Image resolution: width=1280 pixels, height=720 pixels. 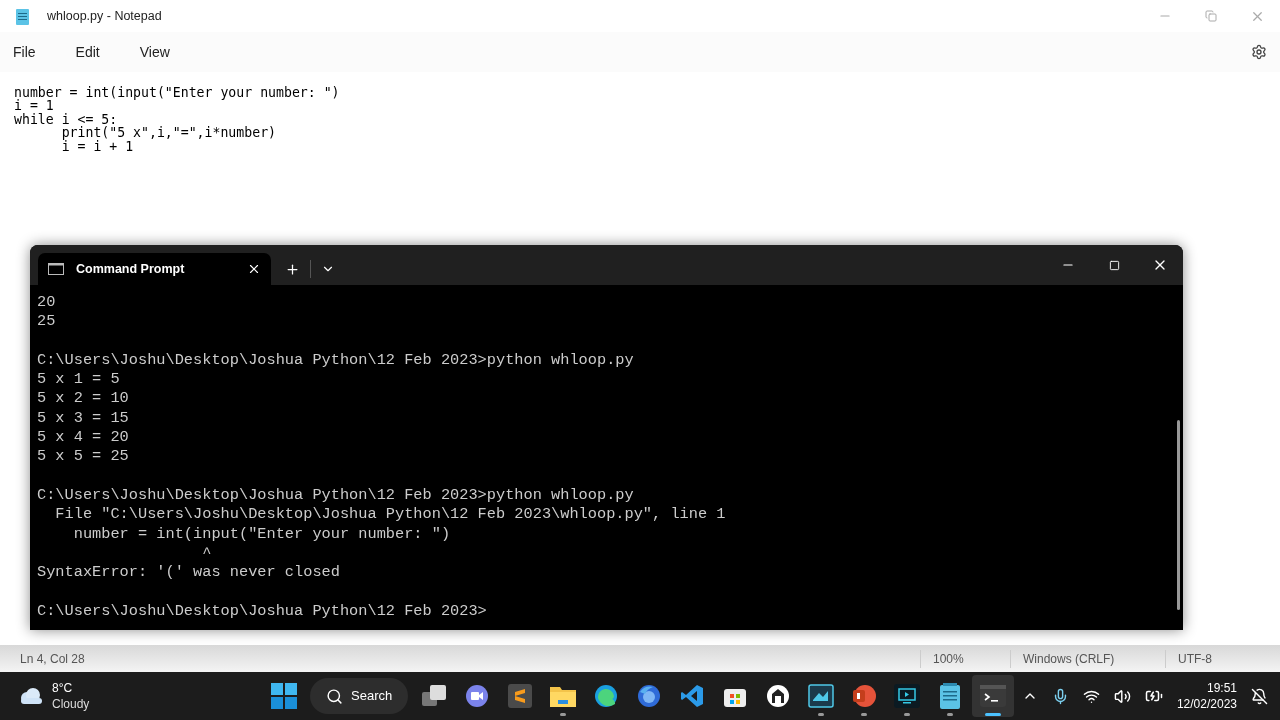 I want to click on console-line: number = int(input("Enter your number: "), so click(x=261, y=533).